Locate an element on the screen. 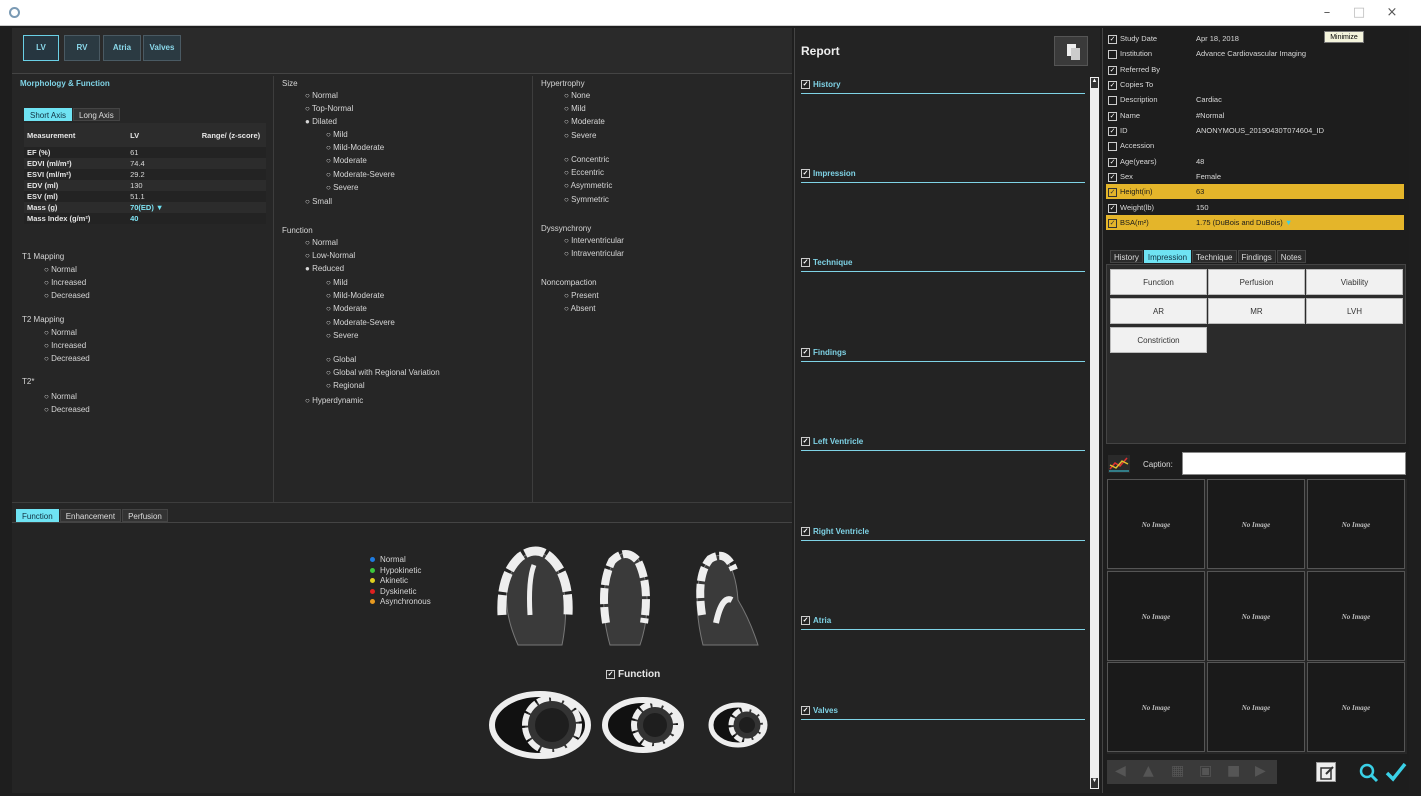  dropdown-arrow-icon: ▼ is located at coordinates (159, 207).